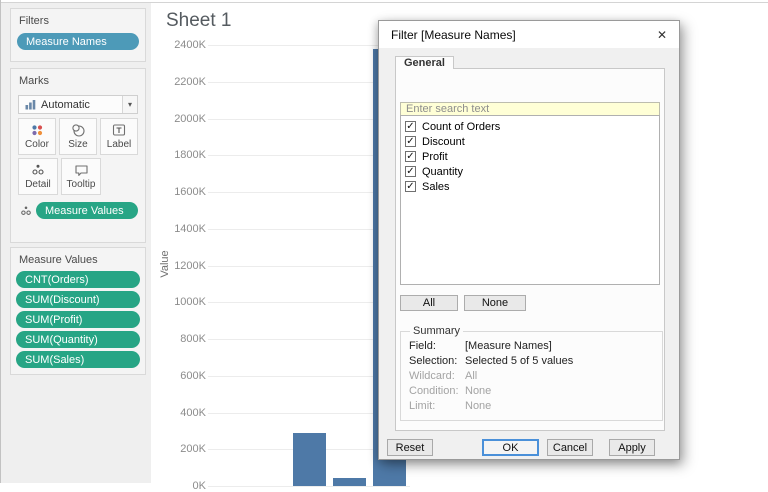 The width and height of the screenshot is (768, 492). Describe the element at coordinates (190, 45) in the screenshot. I see `y-axis-tick-label: 2400K` at that location.